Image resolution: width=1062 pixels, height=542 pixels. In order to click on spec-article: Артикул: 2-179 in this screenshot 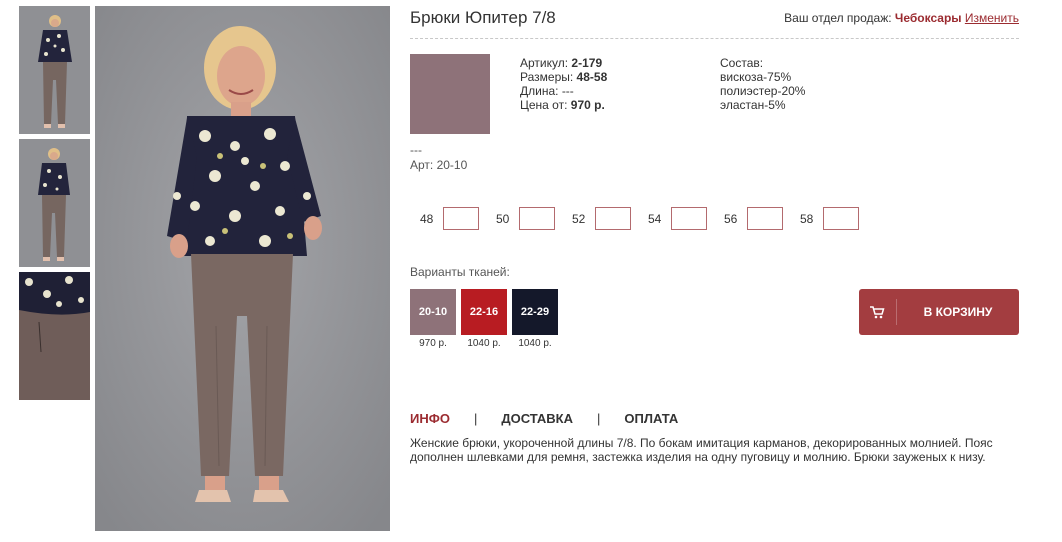, I will do `click(561, 63)`.